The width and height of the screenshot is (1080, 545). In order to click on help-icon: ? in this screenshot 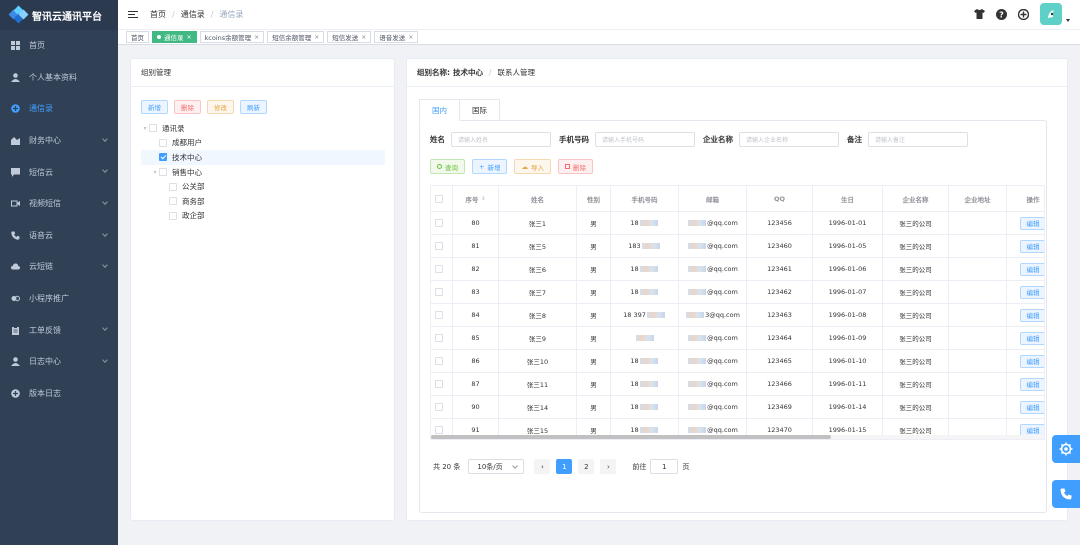, I will do `click(1001, 14)`.